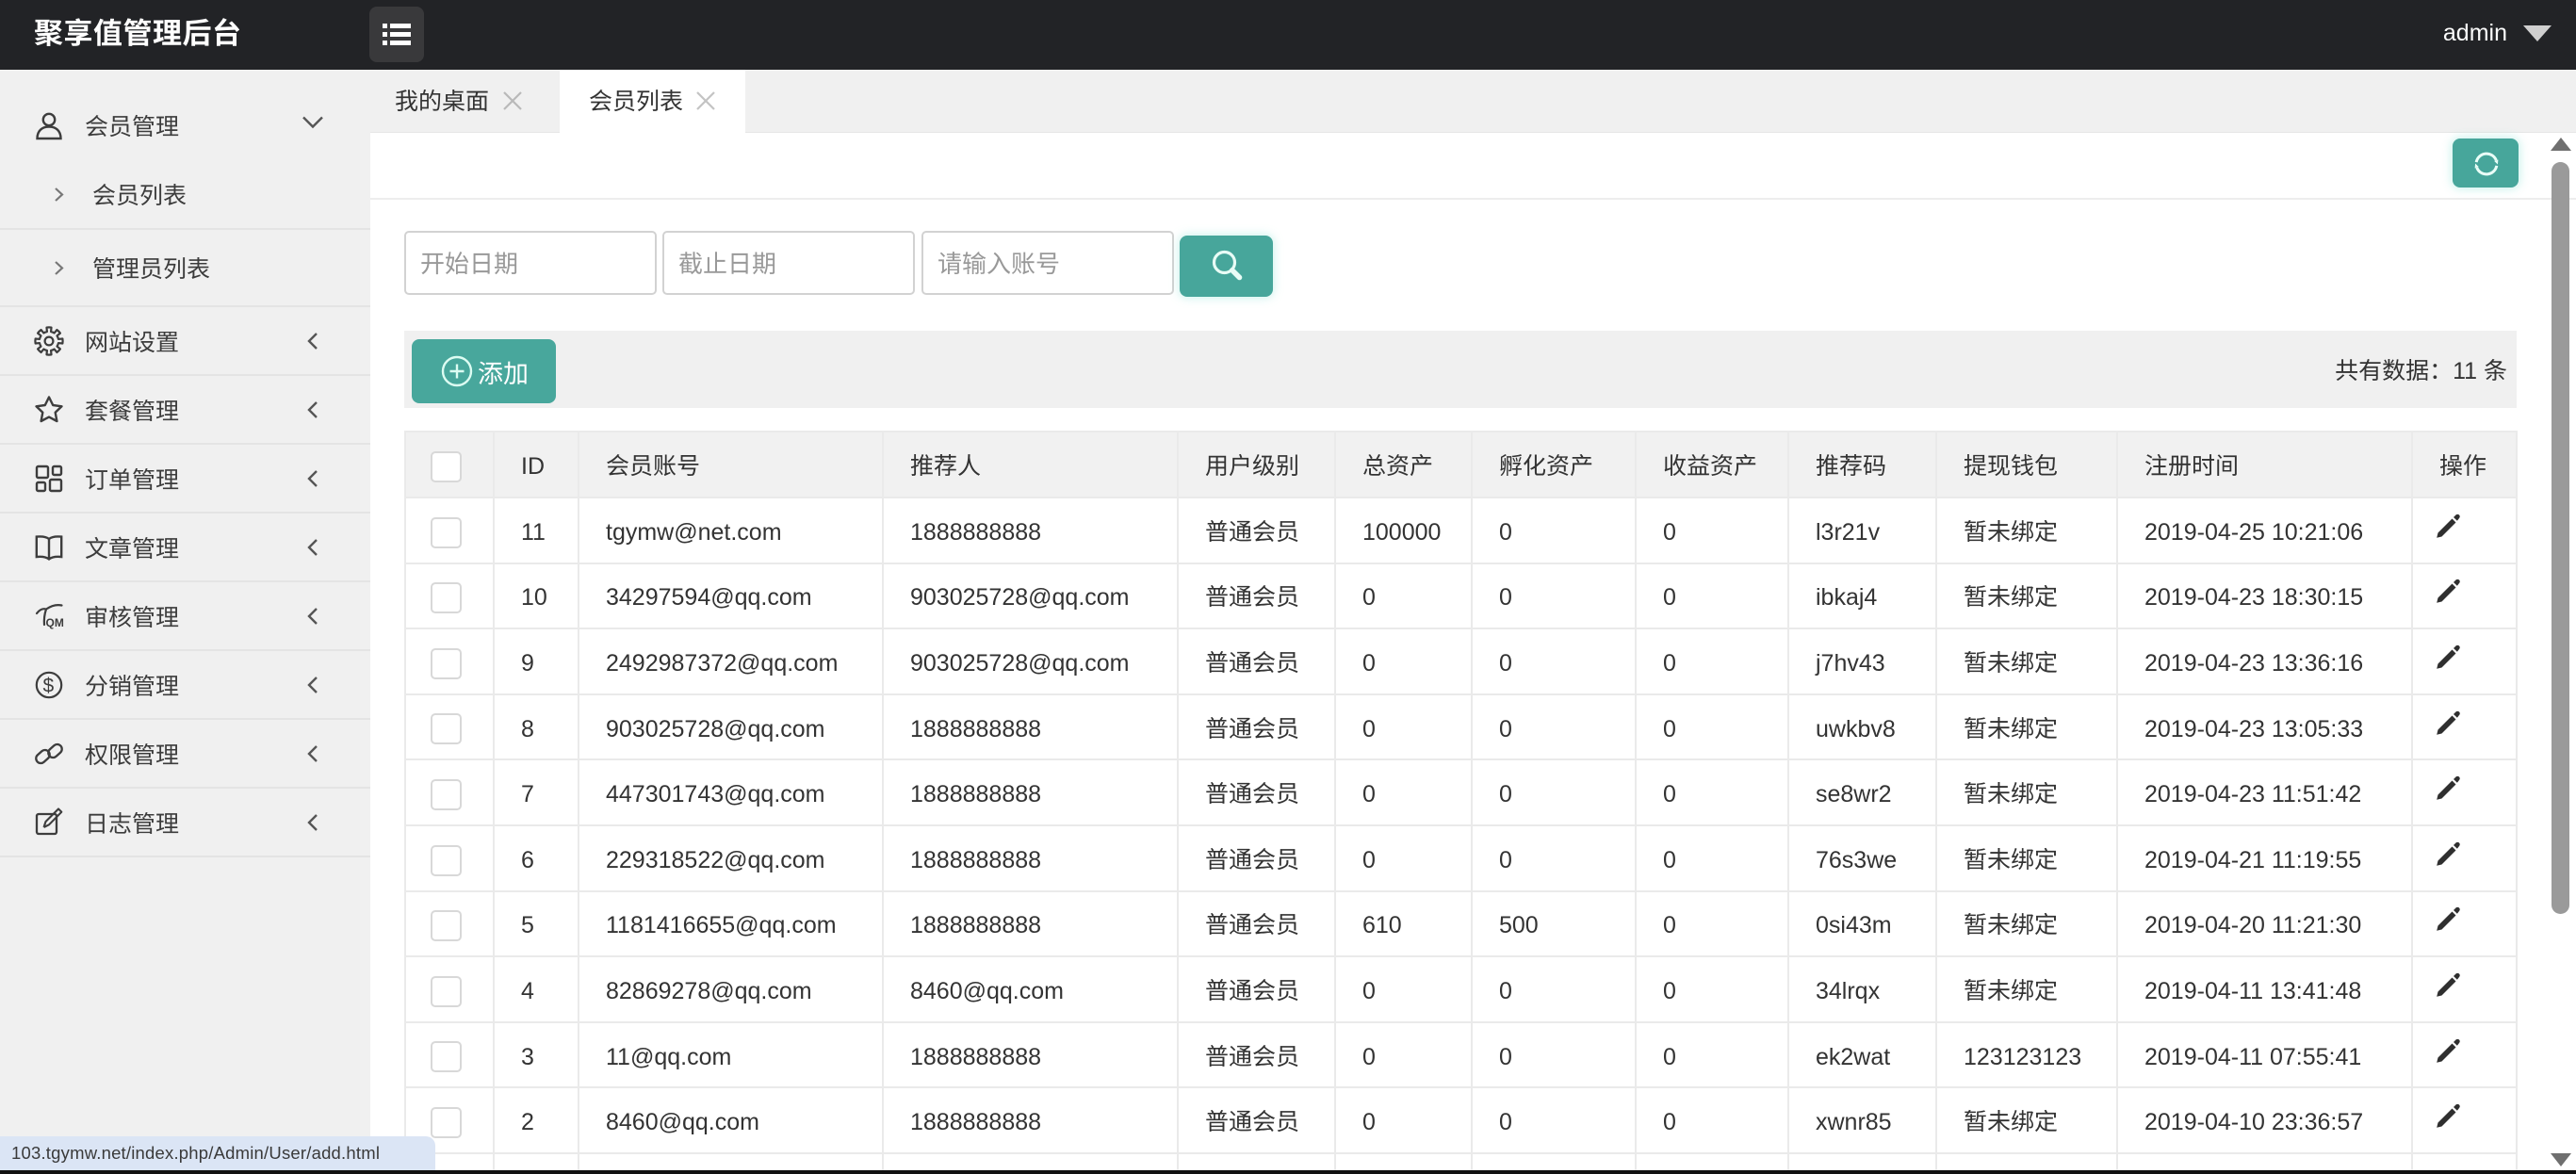 The image size is (2576, 1174). Describe the element at coordinates (55, 622) in the screenshot. I see `svg-text: QM` at that location.